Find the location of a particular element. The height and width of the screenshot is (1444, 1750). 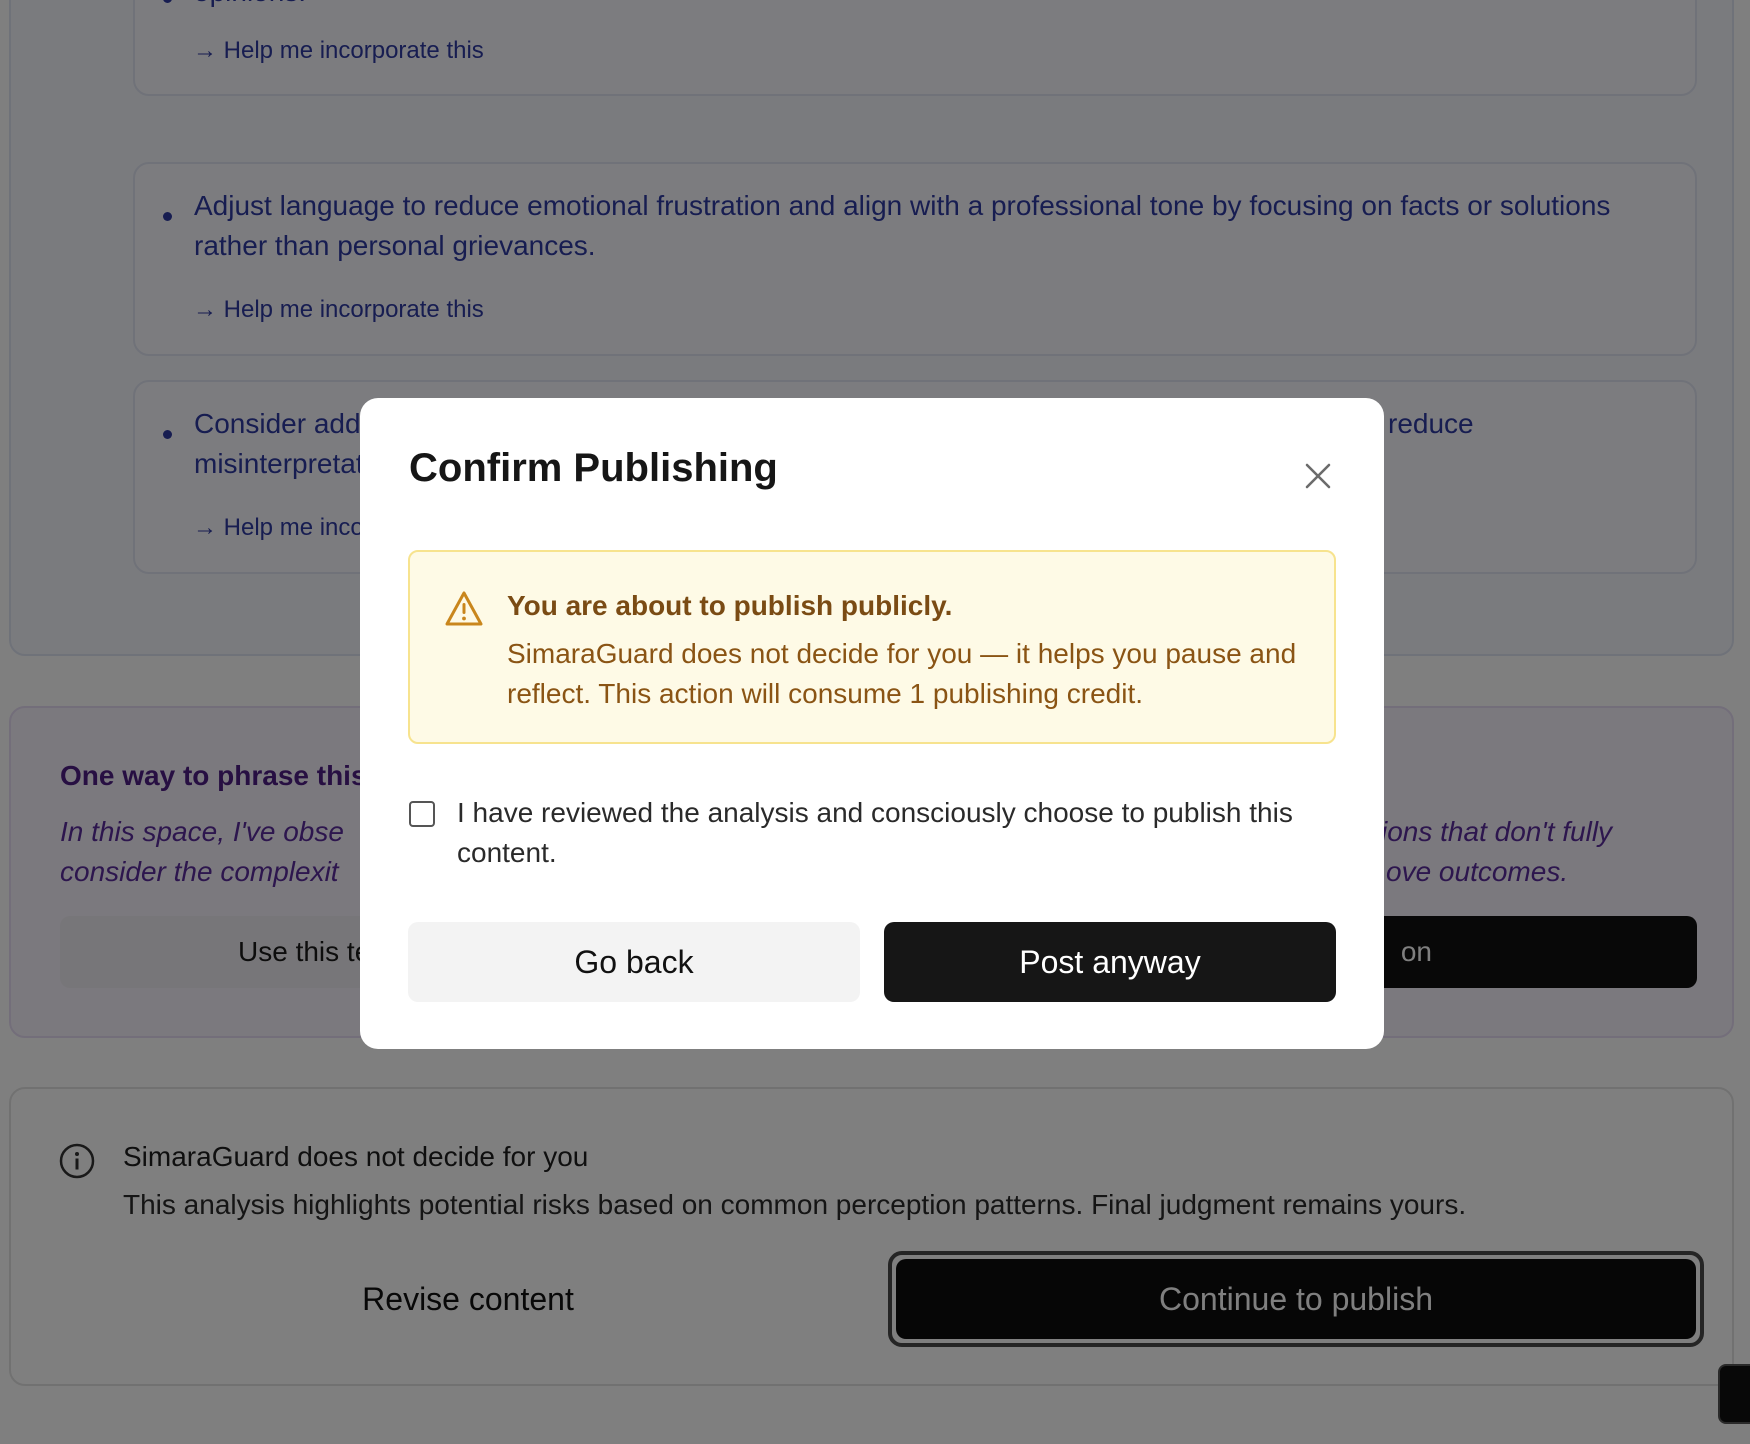

close-icon is located at coordinates (1318, 476).